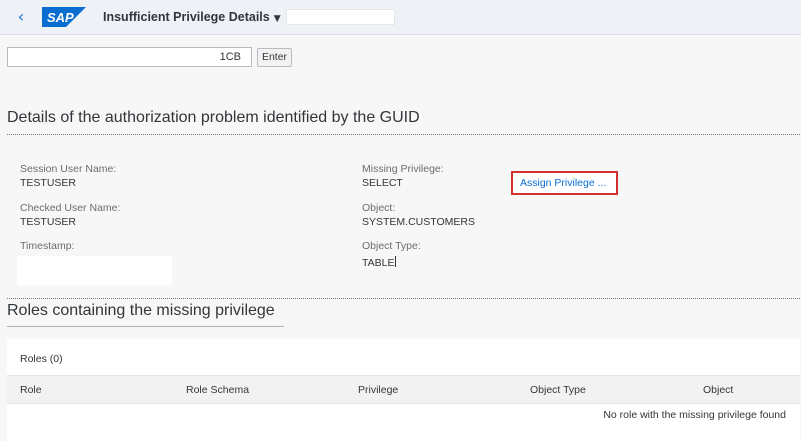 The height and width of the screenshot is (441, 801). I want to click on empty-table-message: No role with the missing privilege found, so click(694, 415).